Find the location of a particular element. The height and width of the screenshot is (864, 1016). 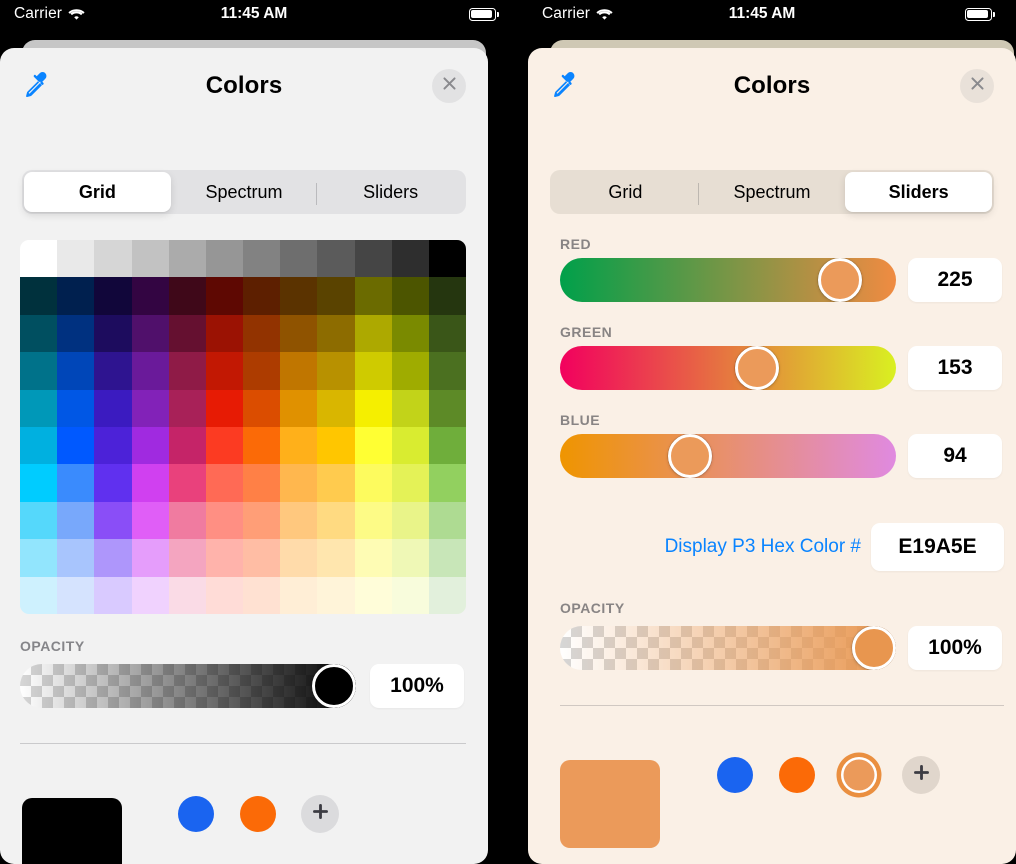

color-swatch-r1-c2 is located at coordinates (113, 296).